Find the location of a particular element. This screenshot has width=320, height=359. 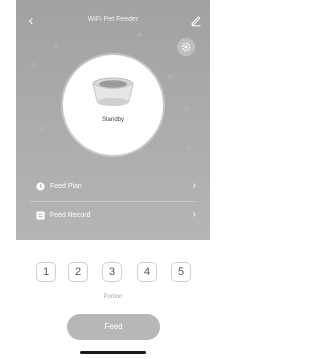

portion-option-3: 3 is located at coordinates (112, 272).